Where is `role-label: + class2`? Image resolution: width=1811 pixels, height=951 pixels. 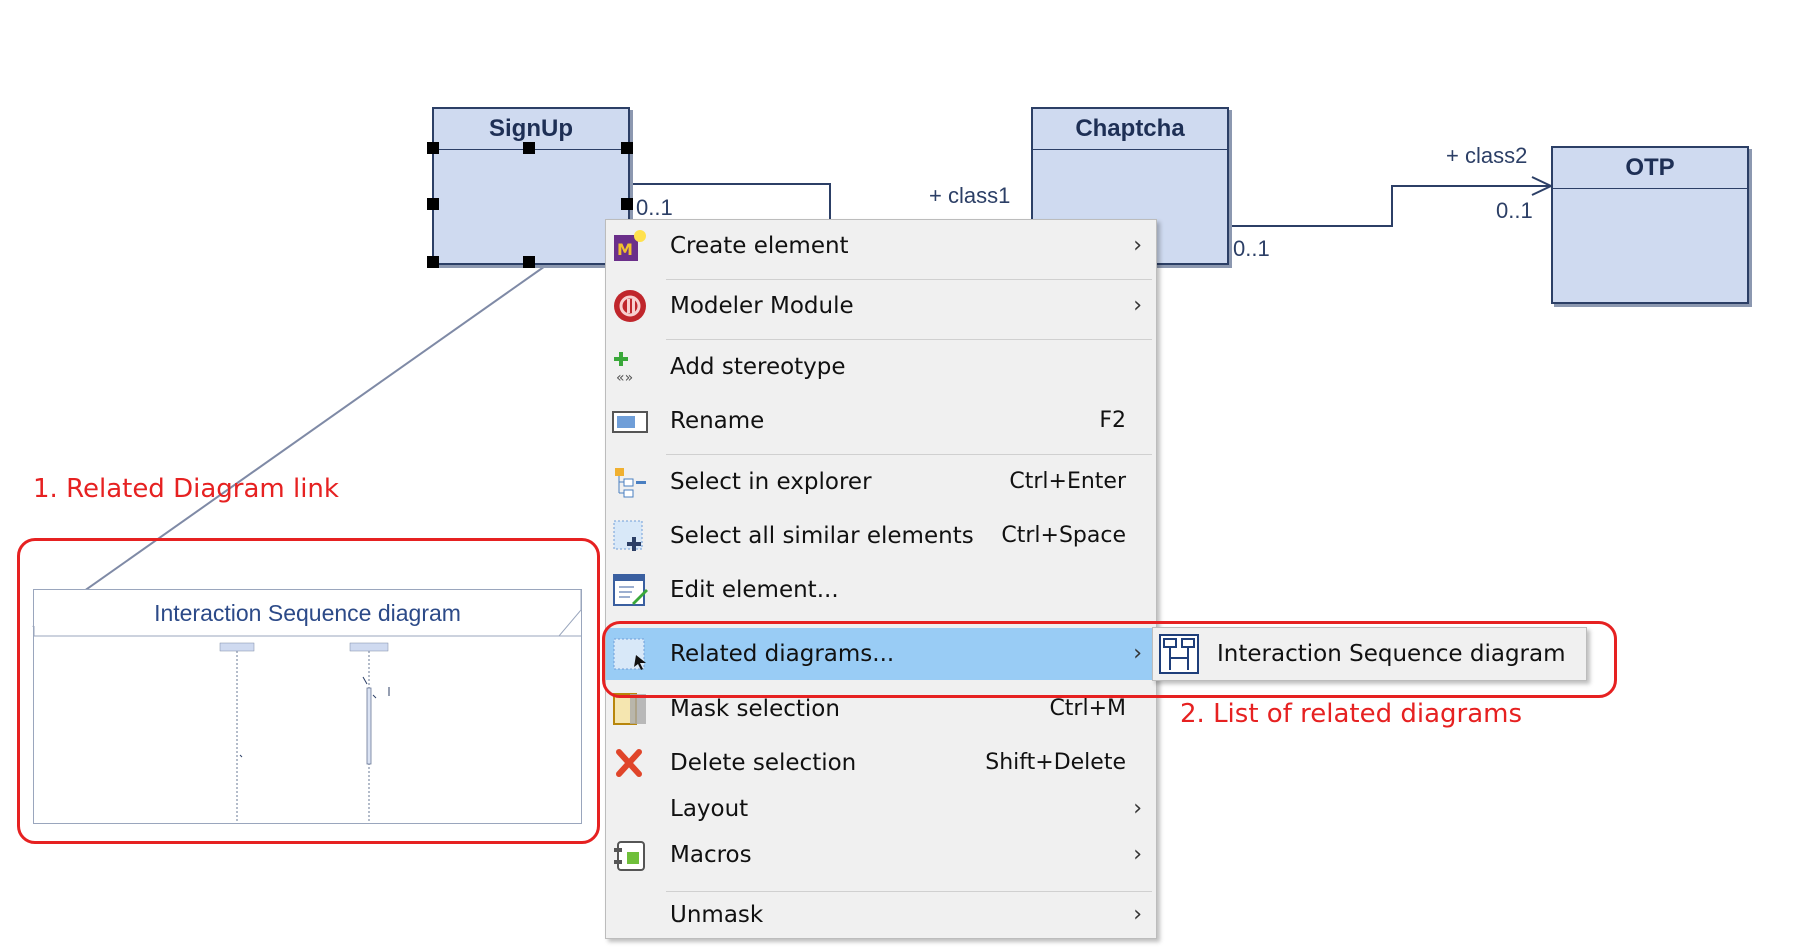 role-label: + class2 is located at coordinates (1487, 155).